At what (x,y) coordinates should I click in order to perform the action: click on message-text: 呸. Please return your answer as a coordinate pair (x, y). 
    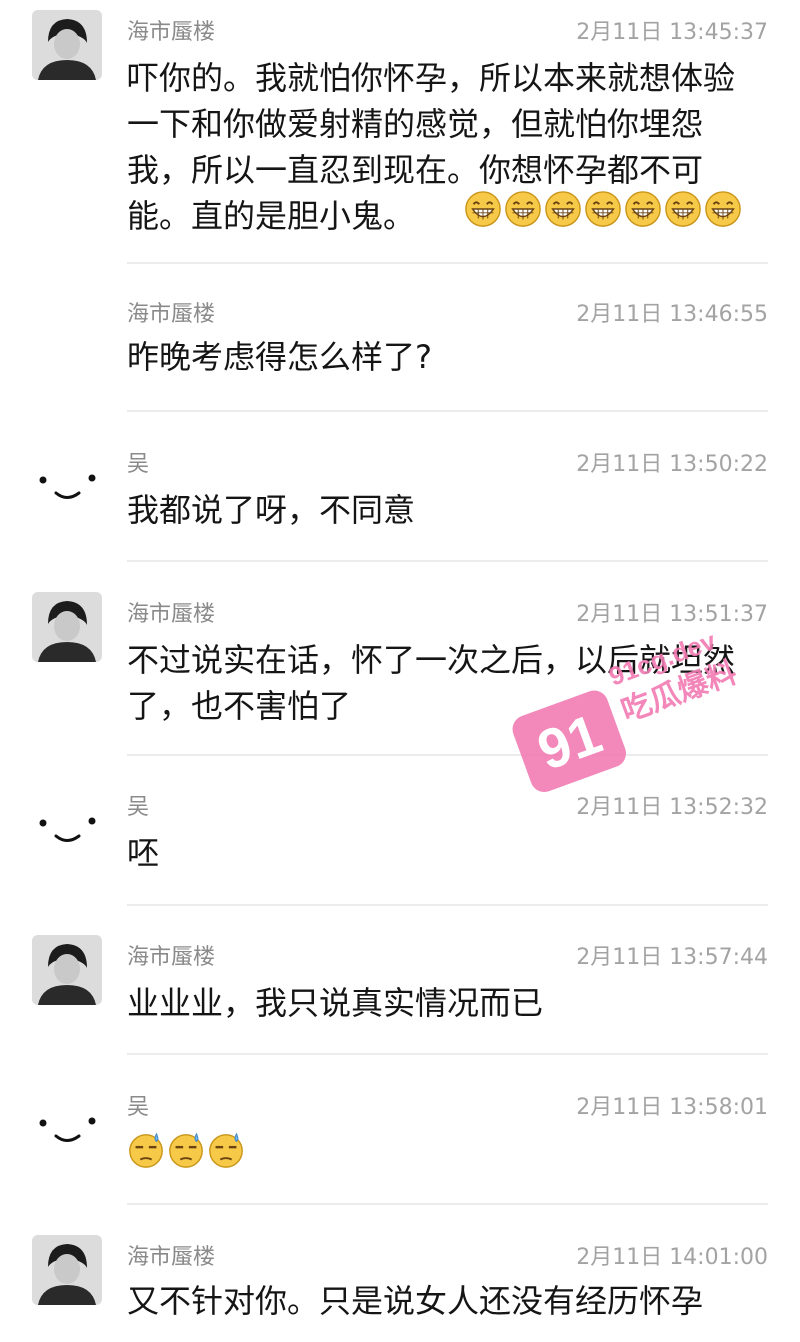
    Looking at the image, I should click on (143, 853).